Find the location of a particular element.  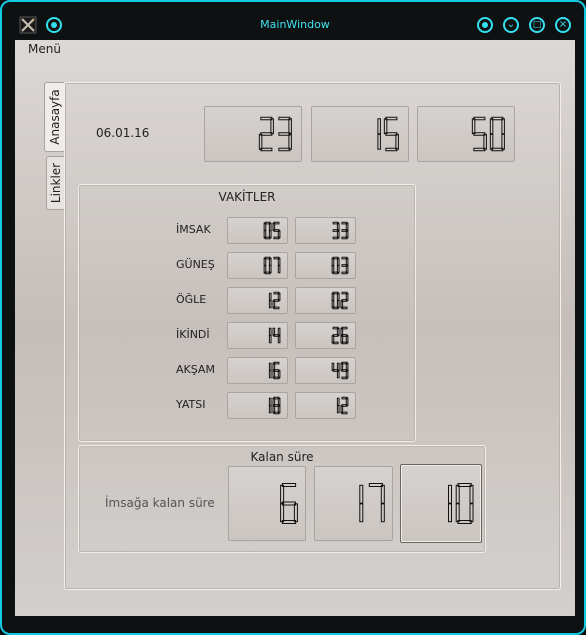

tab-anasayfa: Anasayfa is located at coordinates (54, 117).